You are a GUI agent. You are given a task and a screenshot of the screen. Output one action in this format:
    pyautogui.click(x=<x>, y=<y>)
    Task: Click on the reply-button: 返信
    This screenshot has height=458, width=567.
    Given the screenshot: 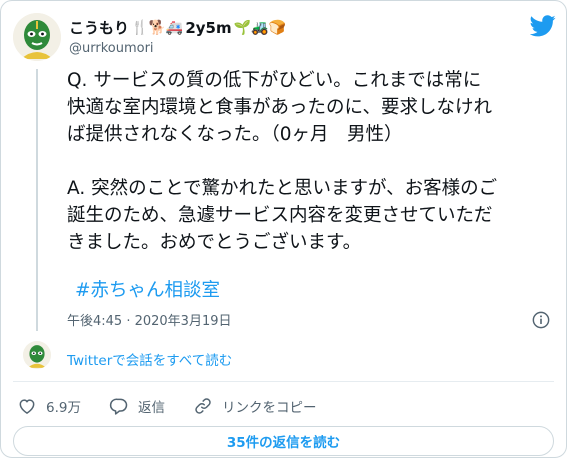 What is the action you would take?
    pyautogui.click(x=137, y=406)
    